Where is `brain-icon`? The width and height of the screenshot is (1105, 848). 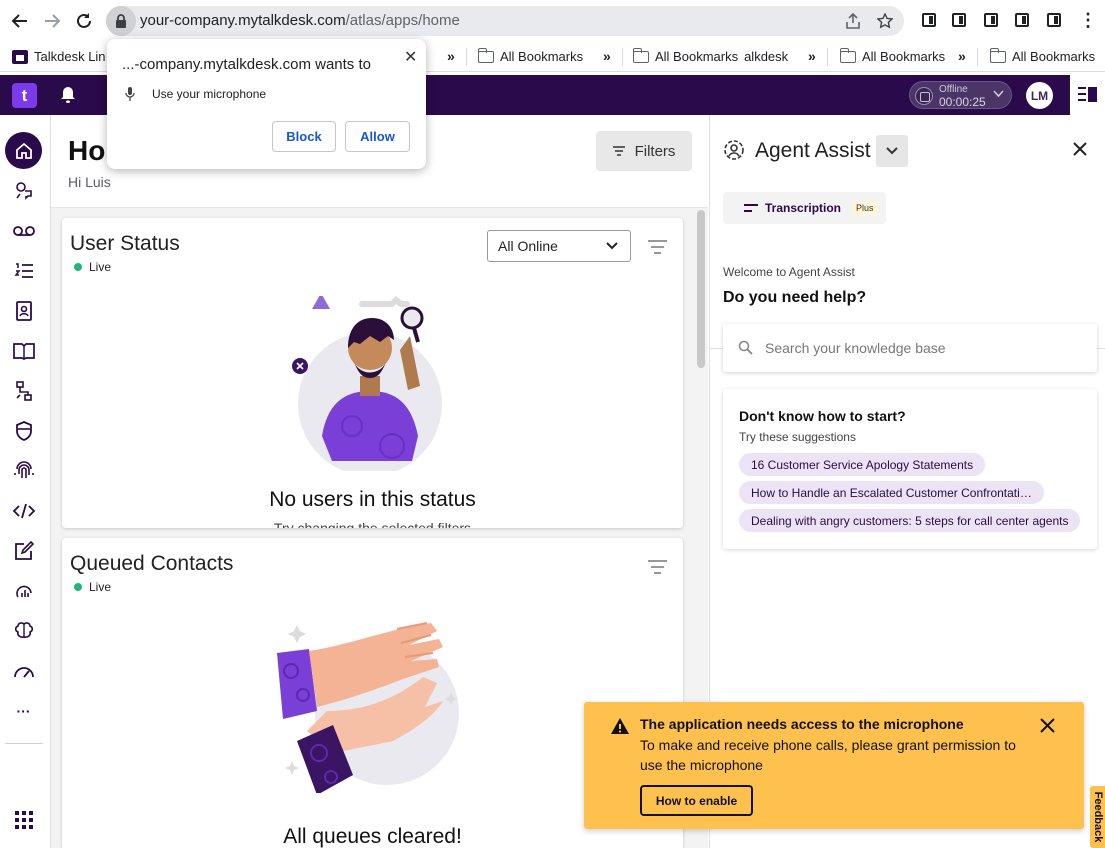 brain-icon is located at coordinates (23, 629).